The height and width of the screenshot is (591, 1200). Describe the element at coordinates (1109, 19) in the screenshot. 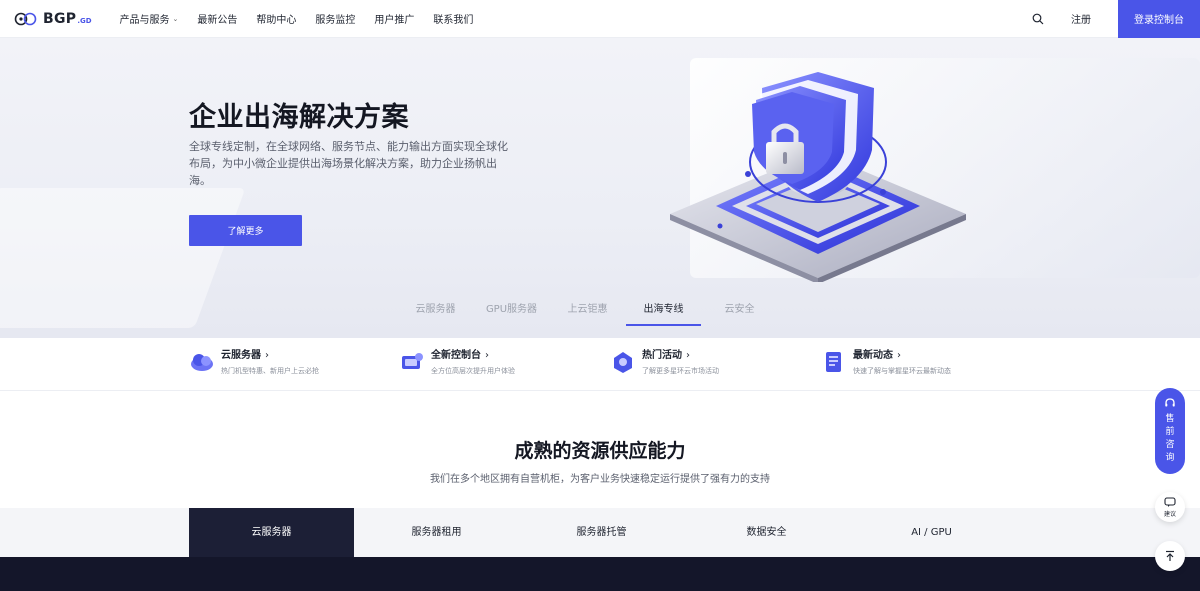

I see `header-actions: 注册 登录控制台` at that location.